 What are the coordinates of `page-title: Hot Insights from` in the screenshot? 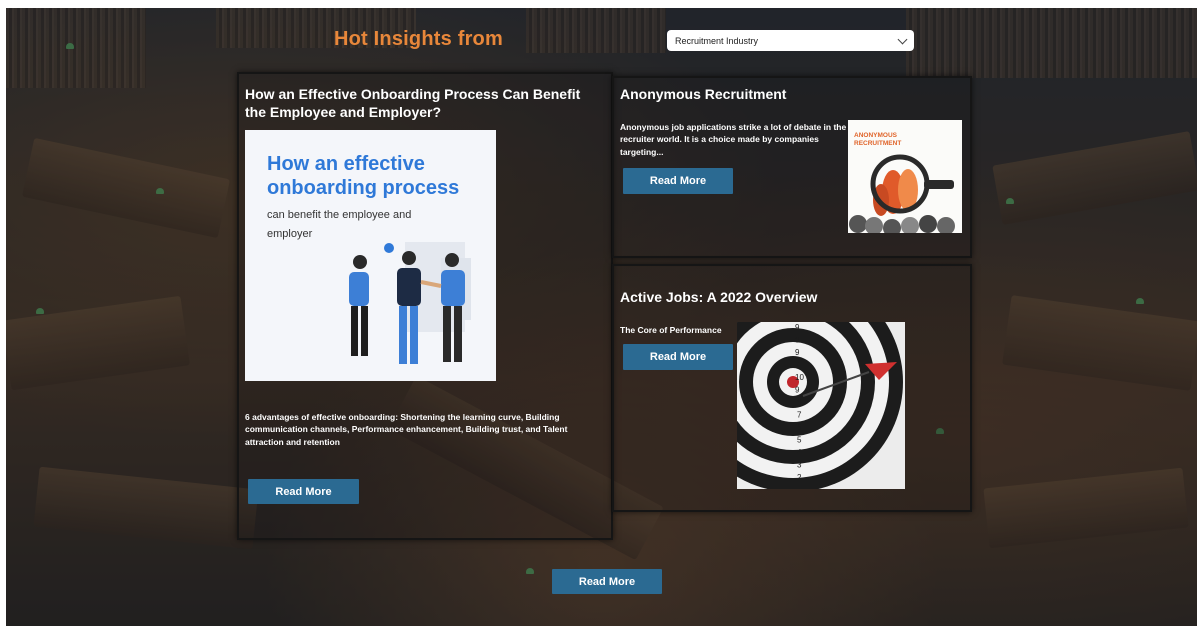 It's located at (418, 39).